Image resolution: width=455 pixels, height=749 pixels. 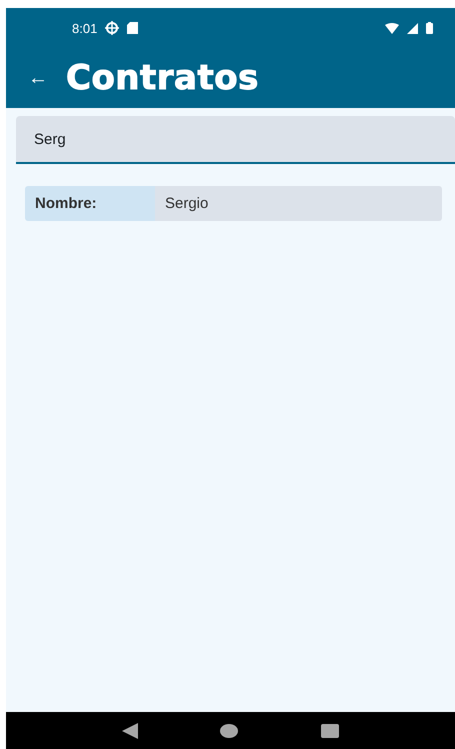 What do you see at coordinates (162, 78) in the screenshot?
I see `screen-title: Contratos` at bounding box center [162, 78].